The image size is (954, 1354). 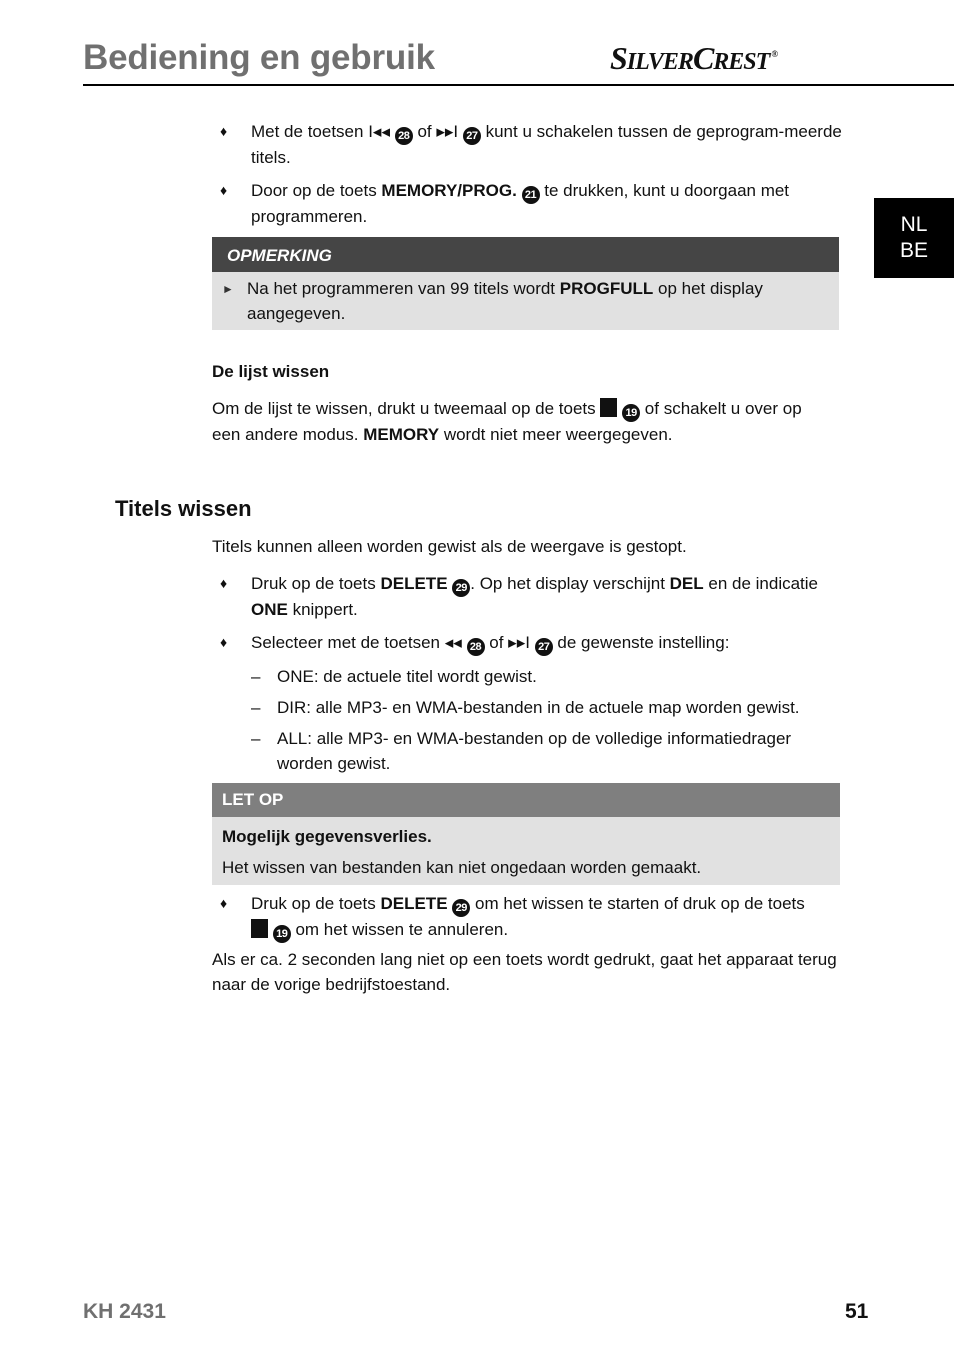 What do you see at coordinates (399, 929) in the screenshot?
I see `text: om het wissen te annuleren.` at bounding box center [399, 929].